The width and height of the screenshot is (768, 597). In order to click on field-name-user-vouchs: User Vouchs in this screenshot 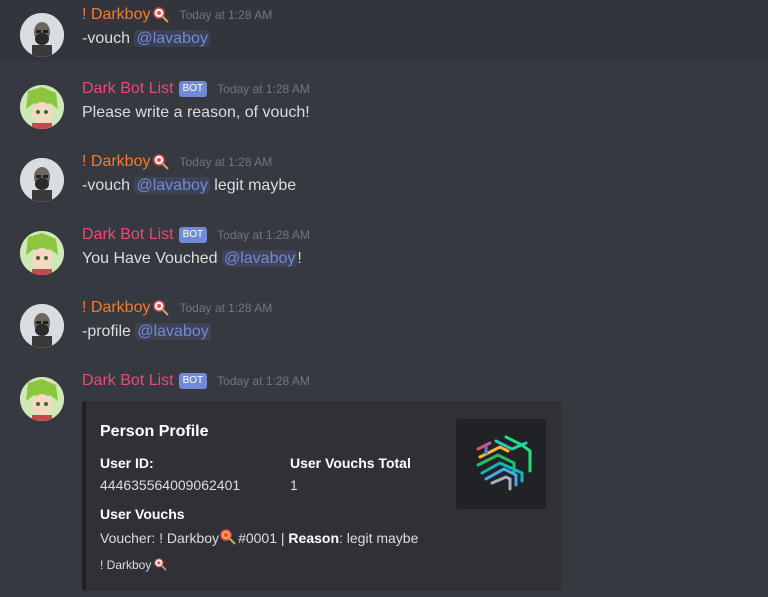, I will do `click(142, 514)`.